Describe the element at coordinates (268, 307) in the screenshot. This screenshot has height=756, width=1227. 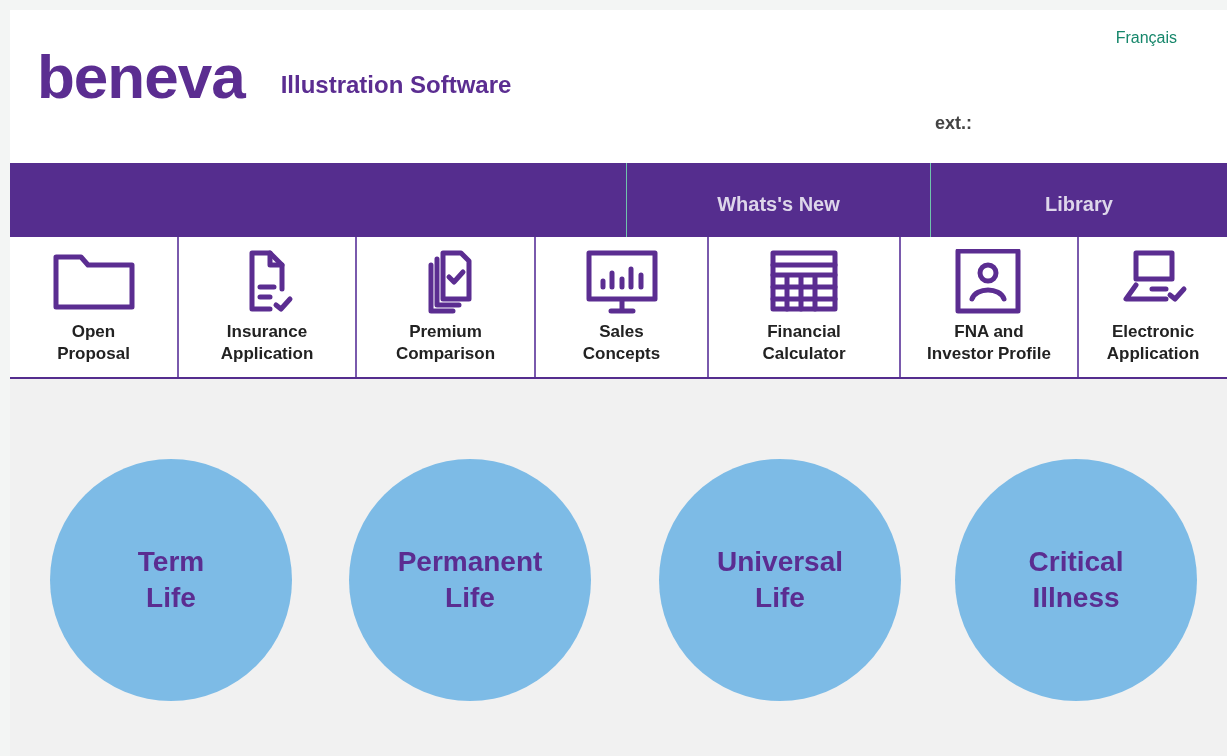
I see `tool-button: Insurance Application` at that location.